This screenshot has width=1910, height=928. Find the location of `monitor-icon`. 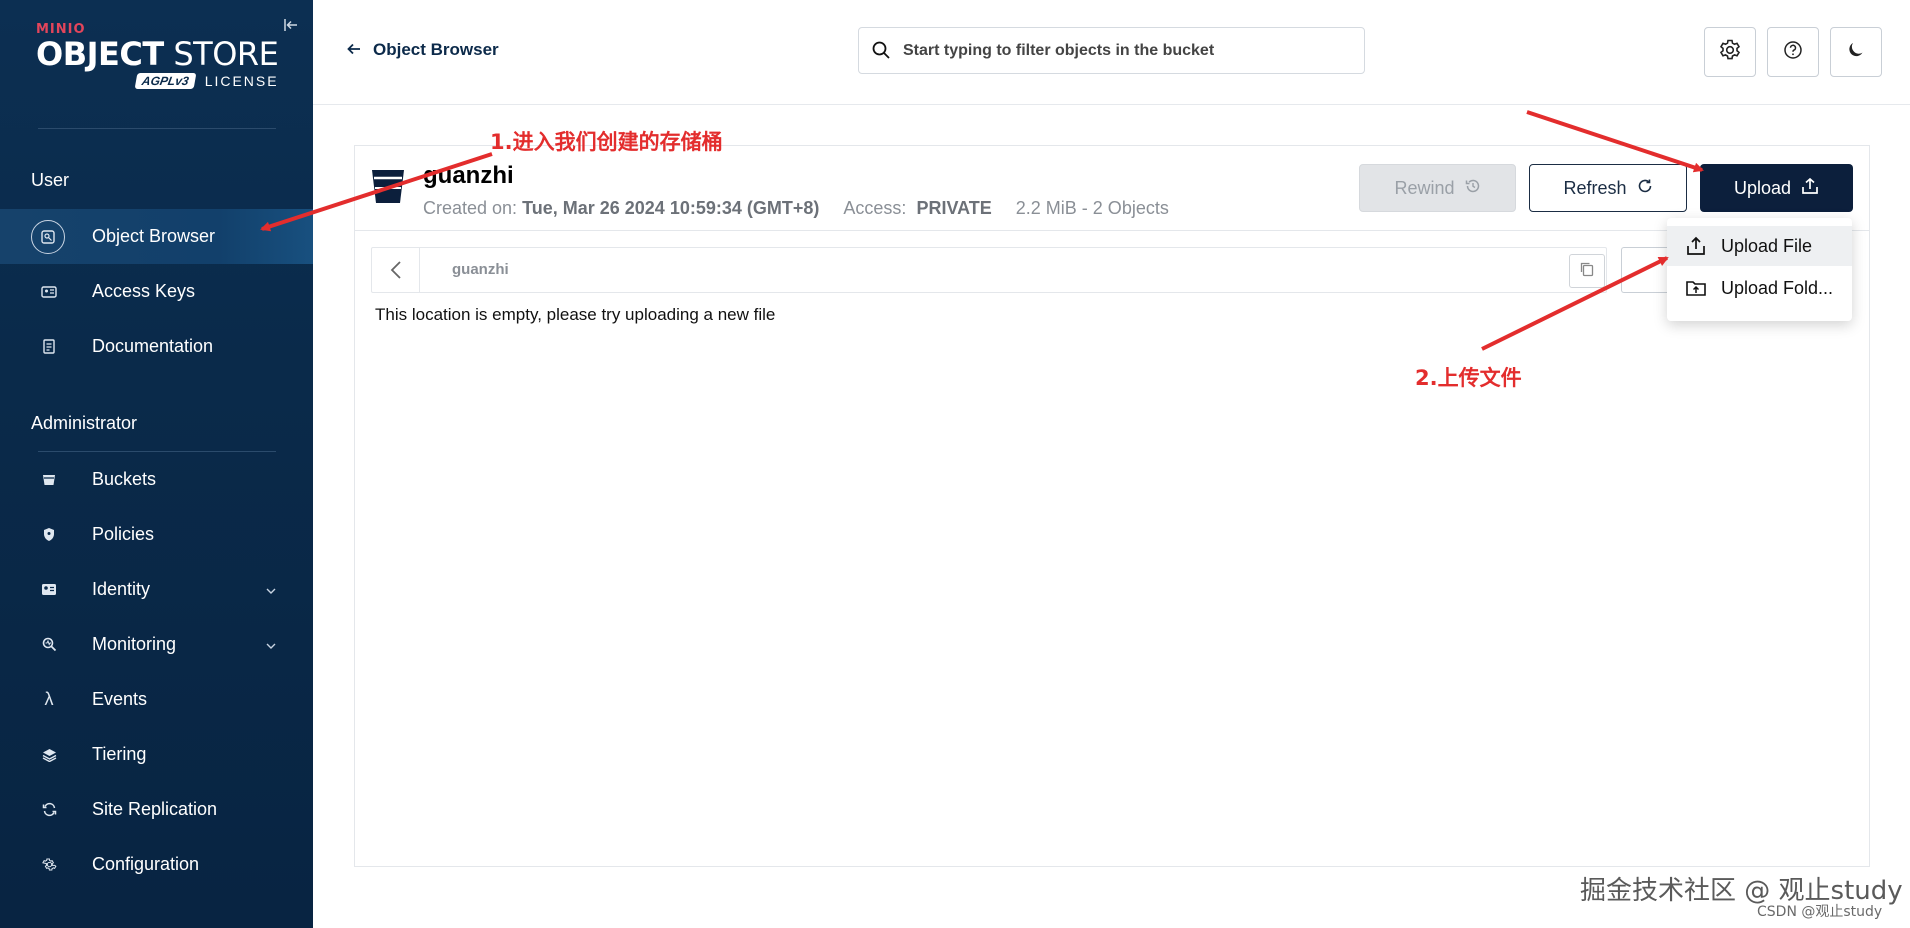

monitor-icon is located at coordinates (49, 645).